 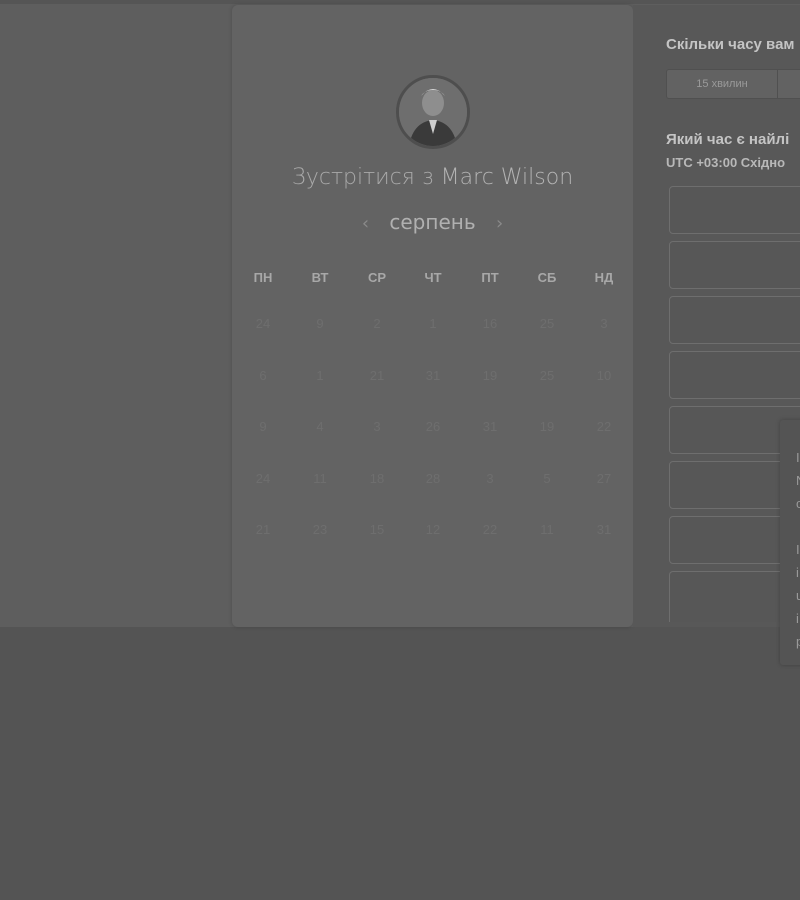 I want to click on calendar-day: 23, so click(x=320, y=529).